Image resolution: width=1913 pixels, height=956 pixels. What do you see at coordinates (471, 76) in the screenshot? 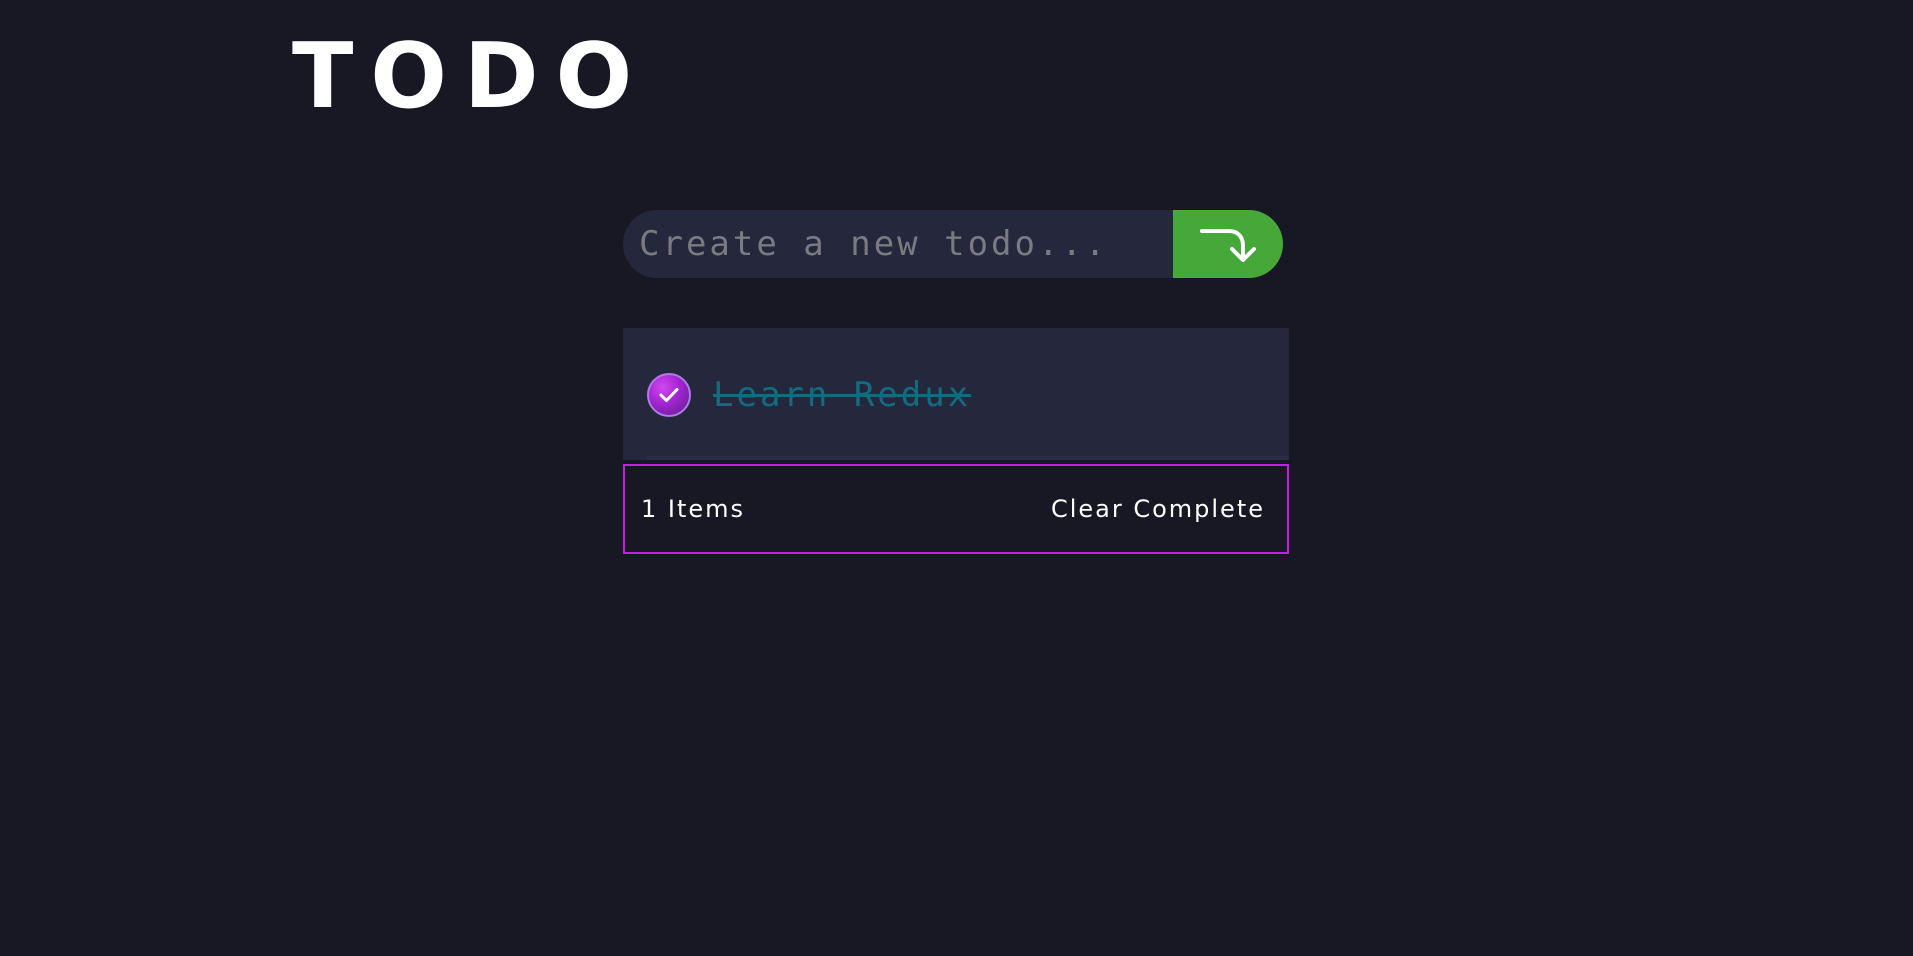
I see `app-title: TODO` at bounding box center [471, 76].